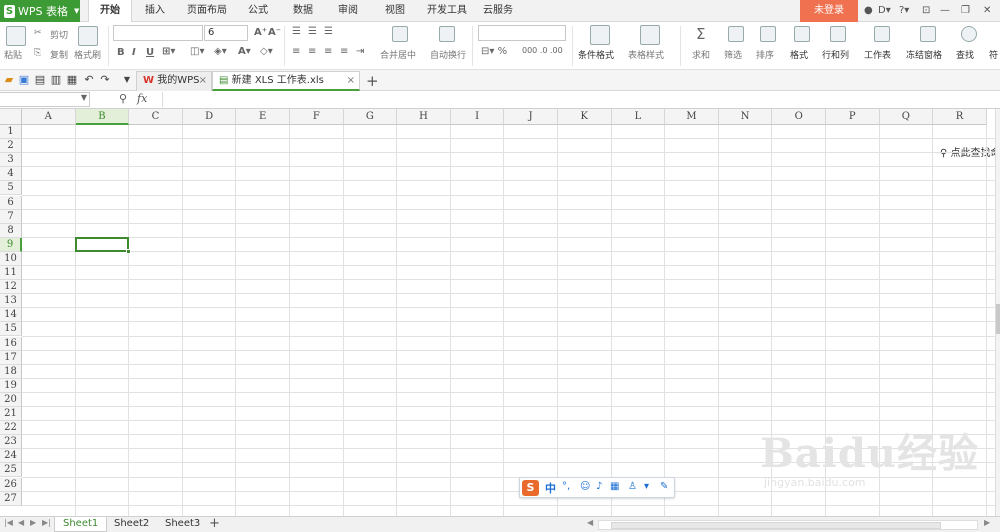  What do you see at coordinates (370, 117) in the screenshot?
I see `column-header-g: G` at bounding box center [370, 117].